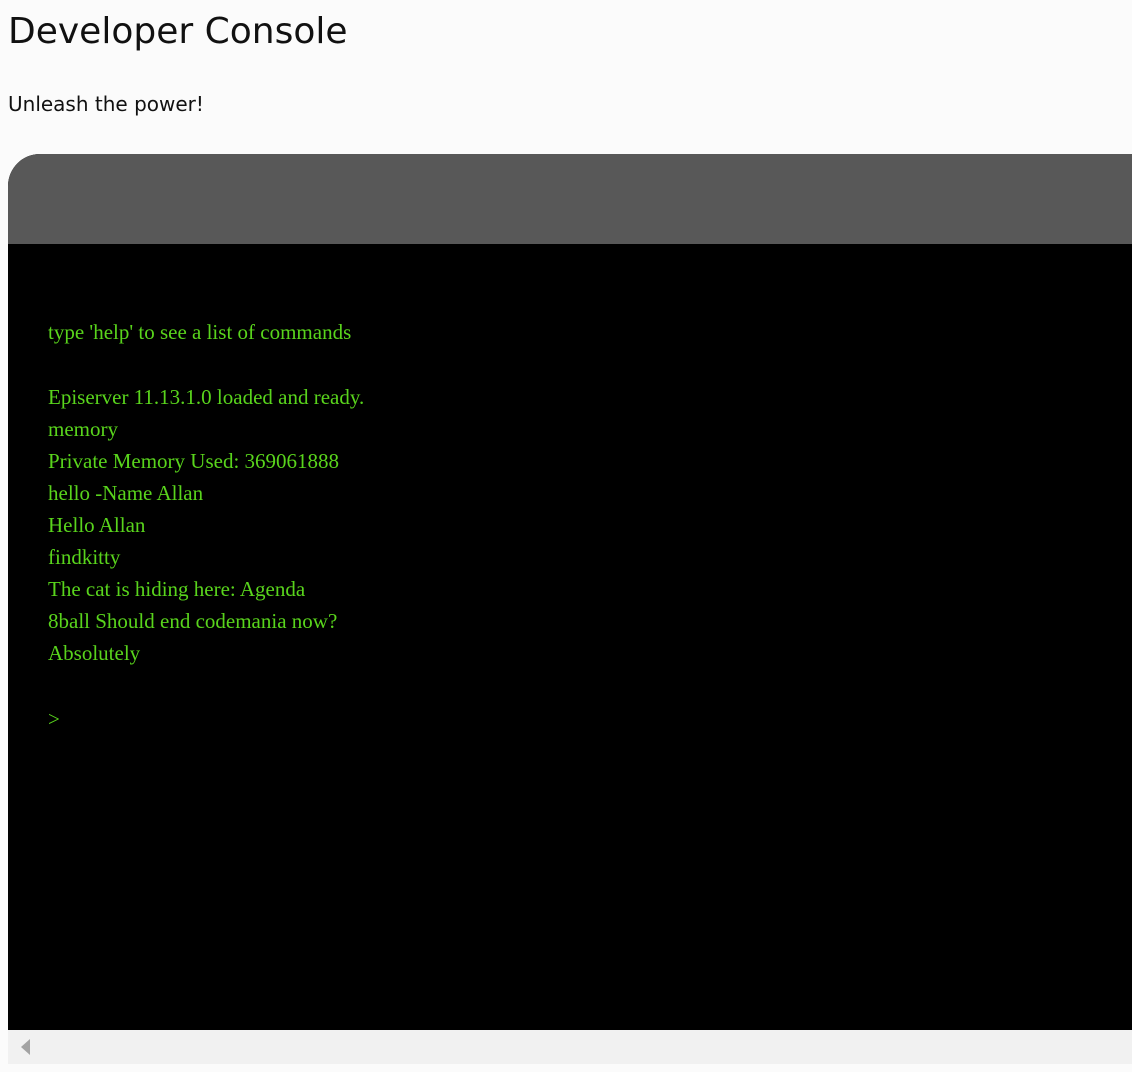 Image resolution: width=1132 pixels, height=1072 pixels. Describe the element at coordinates (206, 364) in the screenshot. I see `console-line-blank` at that location.